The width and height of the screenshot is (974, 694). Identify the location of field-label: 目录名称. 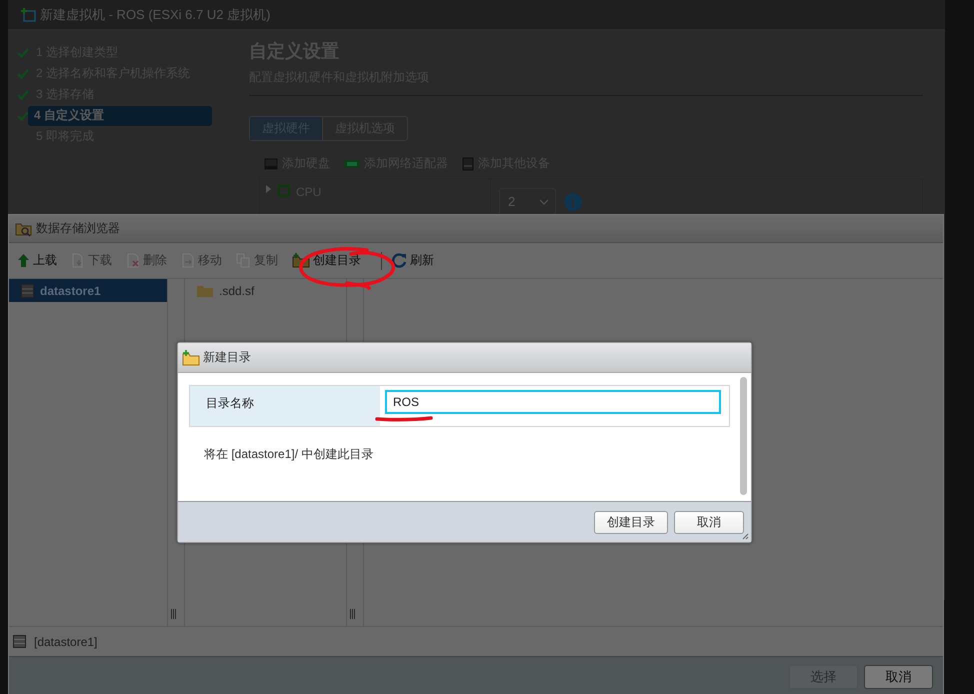
(285, 406).